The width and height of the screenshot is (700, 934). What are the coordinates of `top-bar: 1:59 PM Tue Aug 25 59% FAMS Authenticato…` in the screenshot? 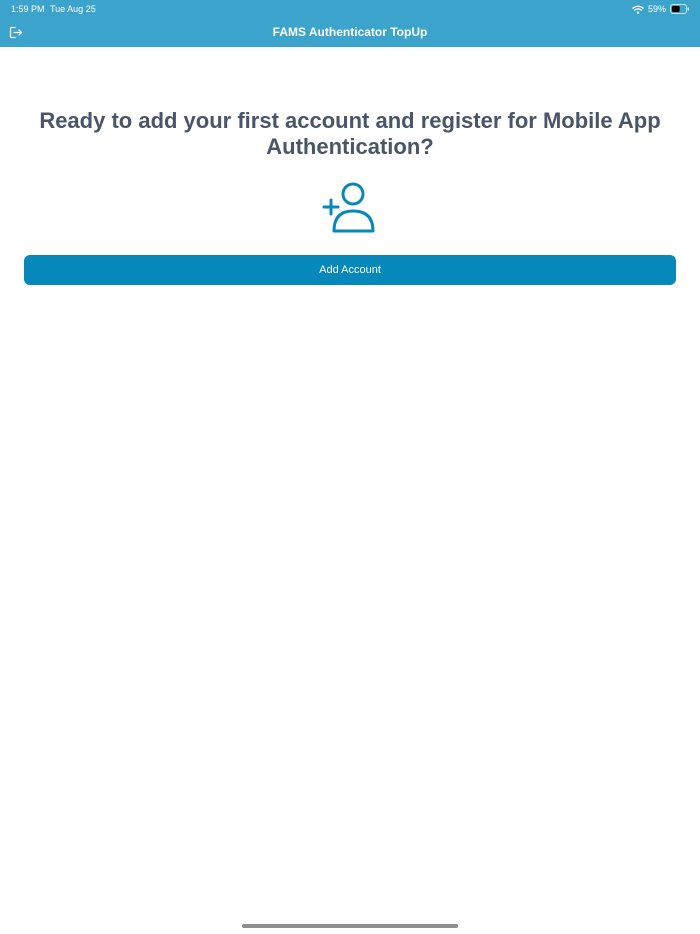 It's located at (350, 23).